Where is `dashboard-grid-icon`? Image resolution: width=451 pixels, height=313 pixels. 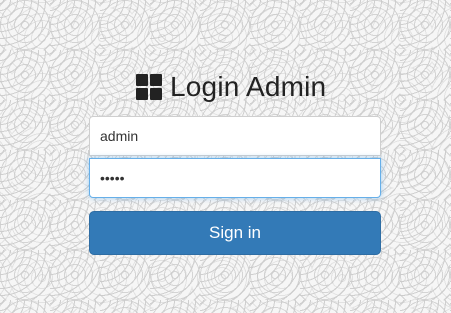
dashboard-grid-icon is located at coordinates (149, 87).